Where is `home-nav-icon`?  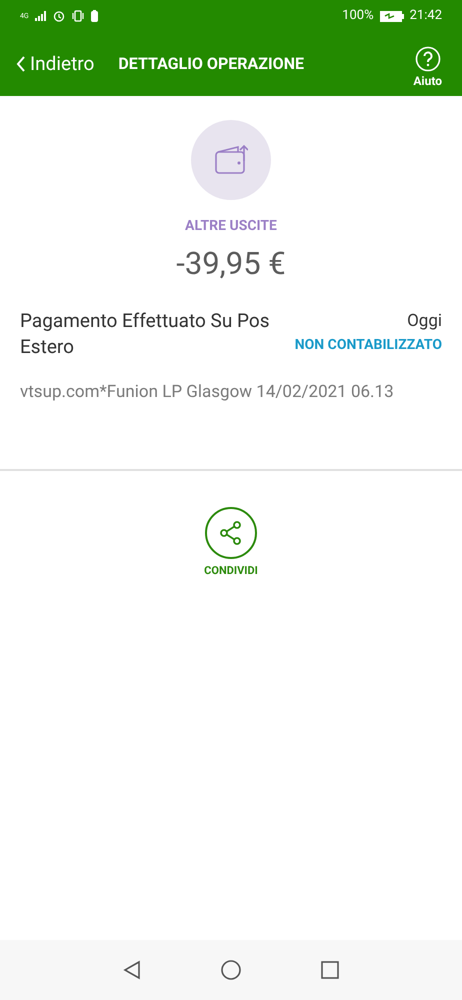 home-nav-icon is located at coordinates (231, 970).